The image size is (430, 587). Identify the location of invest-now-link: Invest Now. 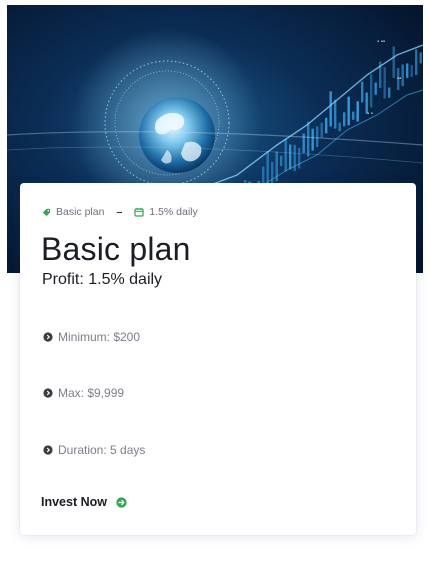
(84, 502).